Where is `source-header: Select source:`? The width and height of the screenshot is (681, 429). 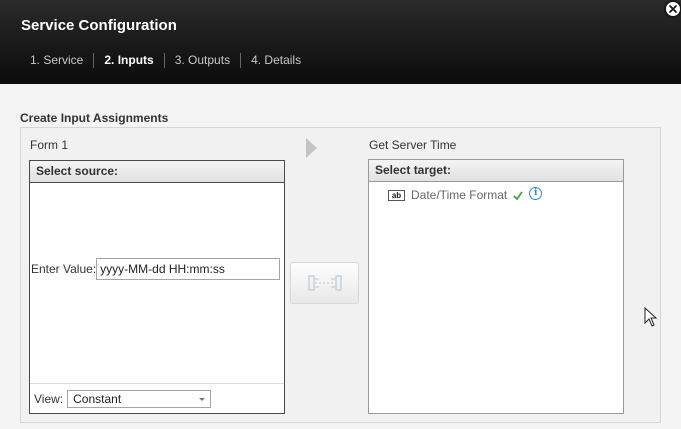
source-header: Select source: is located at coordinates (157, 172).